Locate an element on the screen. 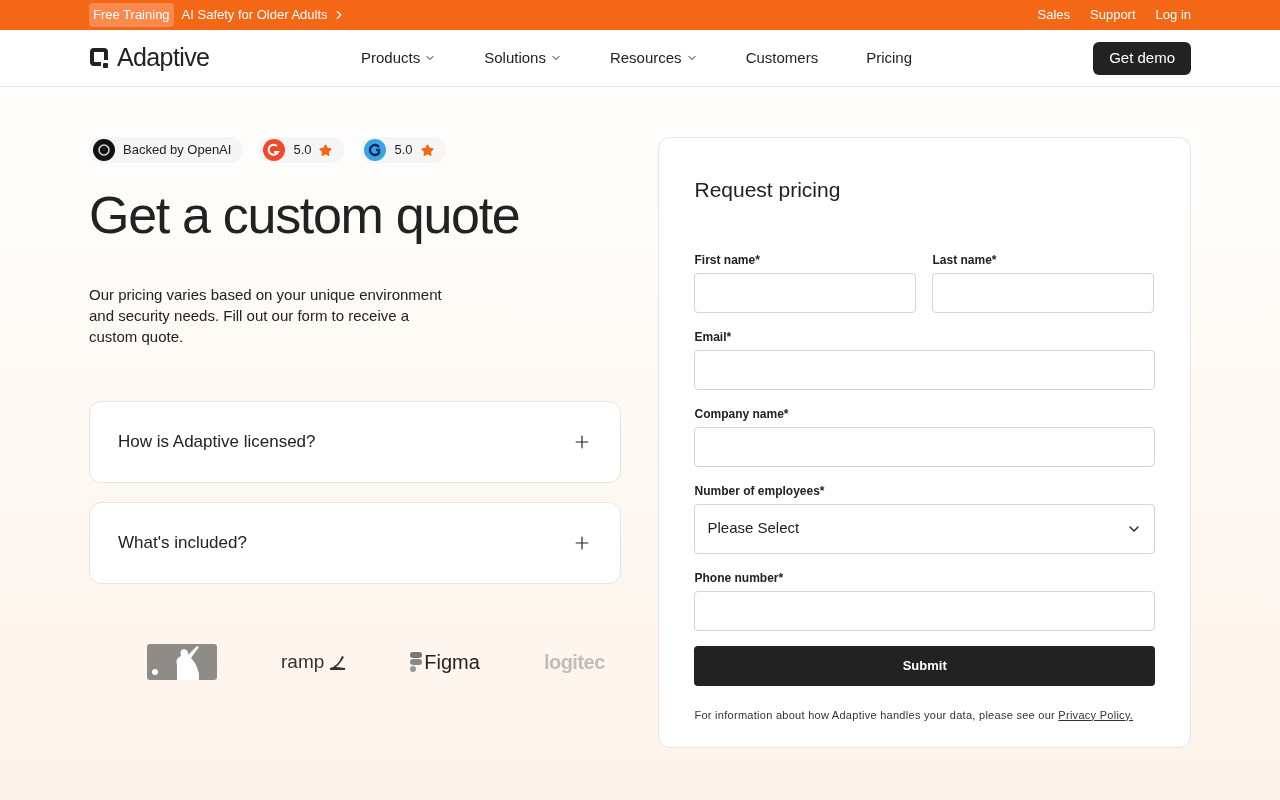  figma-logo-icon is located at coordinates (416, 662).